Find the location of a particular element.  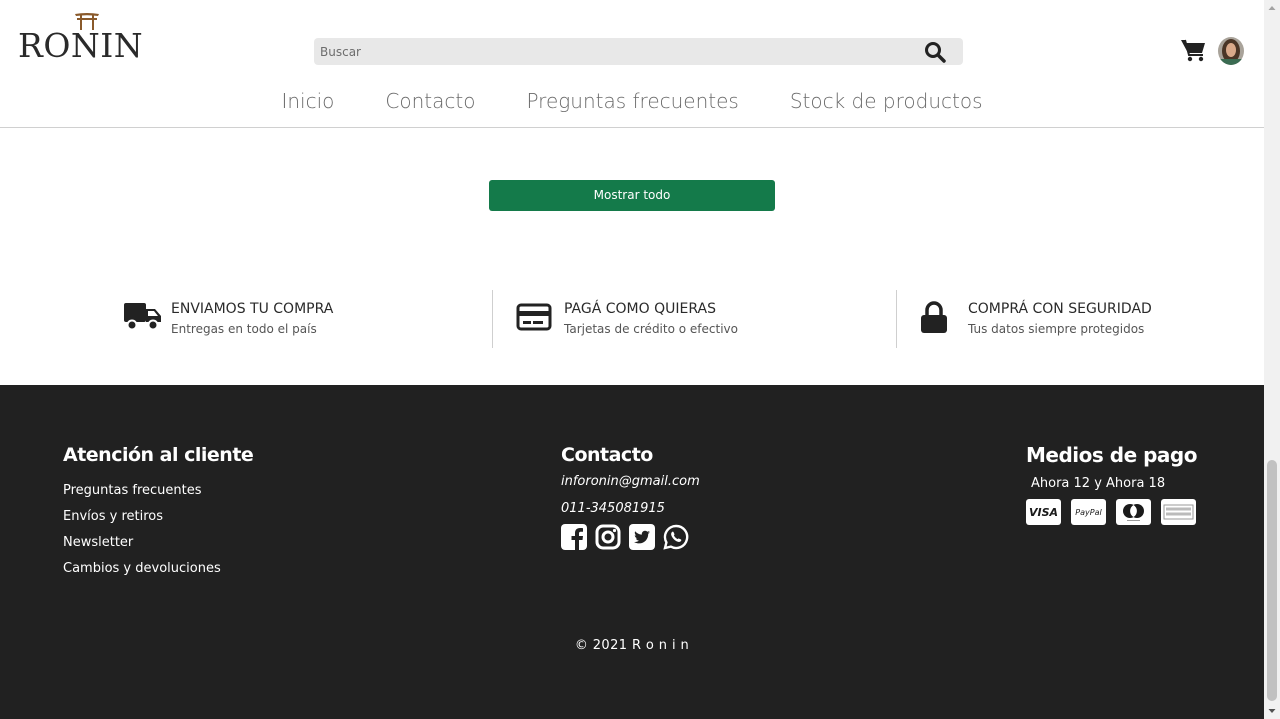

contact-phone: 011-345081915 is located at coordinates (613, 508).